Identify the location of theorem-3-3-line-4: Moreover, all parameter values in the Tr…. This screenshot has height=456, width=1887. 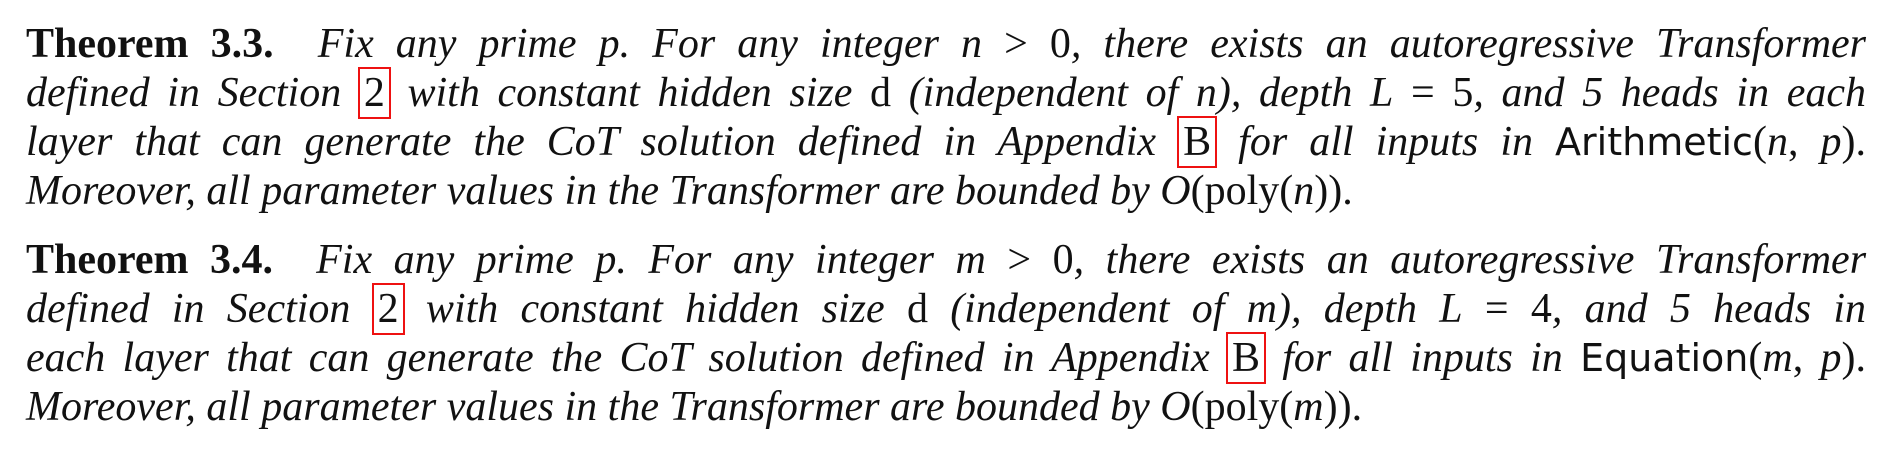
(946, 191).